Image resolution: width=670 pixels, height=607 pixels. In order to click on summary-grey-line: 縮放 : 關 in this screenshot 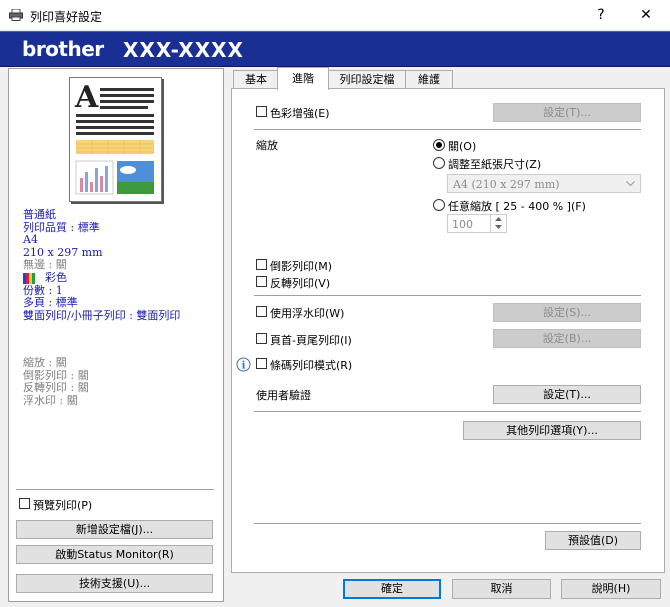, I will do `click(45, 362)`.